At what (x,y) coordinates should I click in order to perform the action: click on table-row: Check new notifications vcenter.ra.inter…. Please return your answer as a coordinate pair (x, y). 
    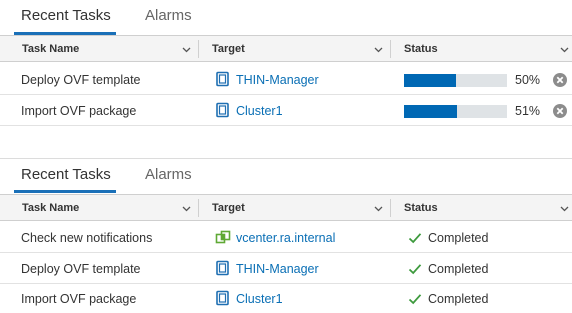
    Looking at the image, I should click on (286, 238).